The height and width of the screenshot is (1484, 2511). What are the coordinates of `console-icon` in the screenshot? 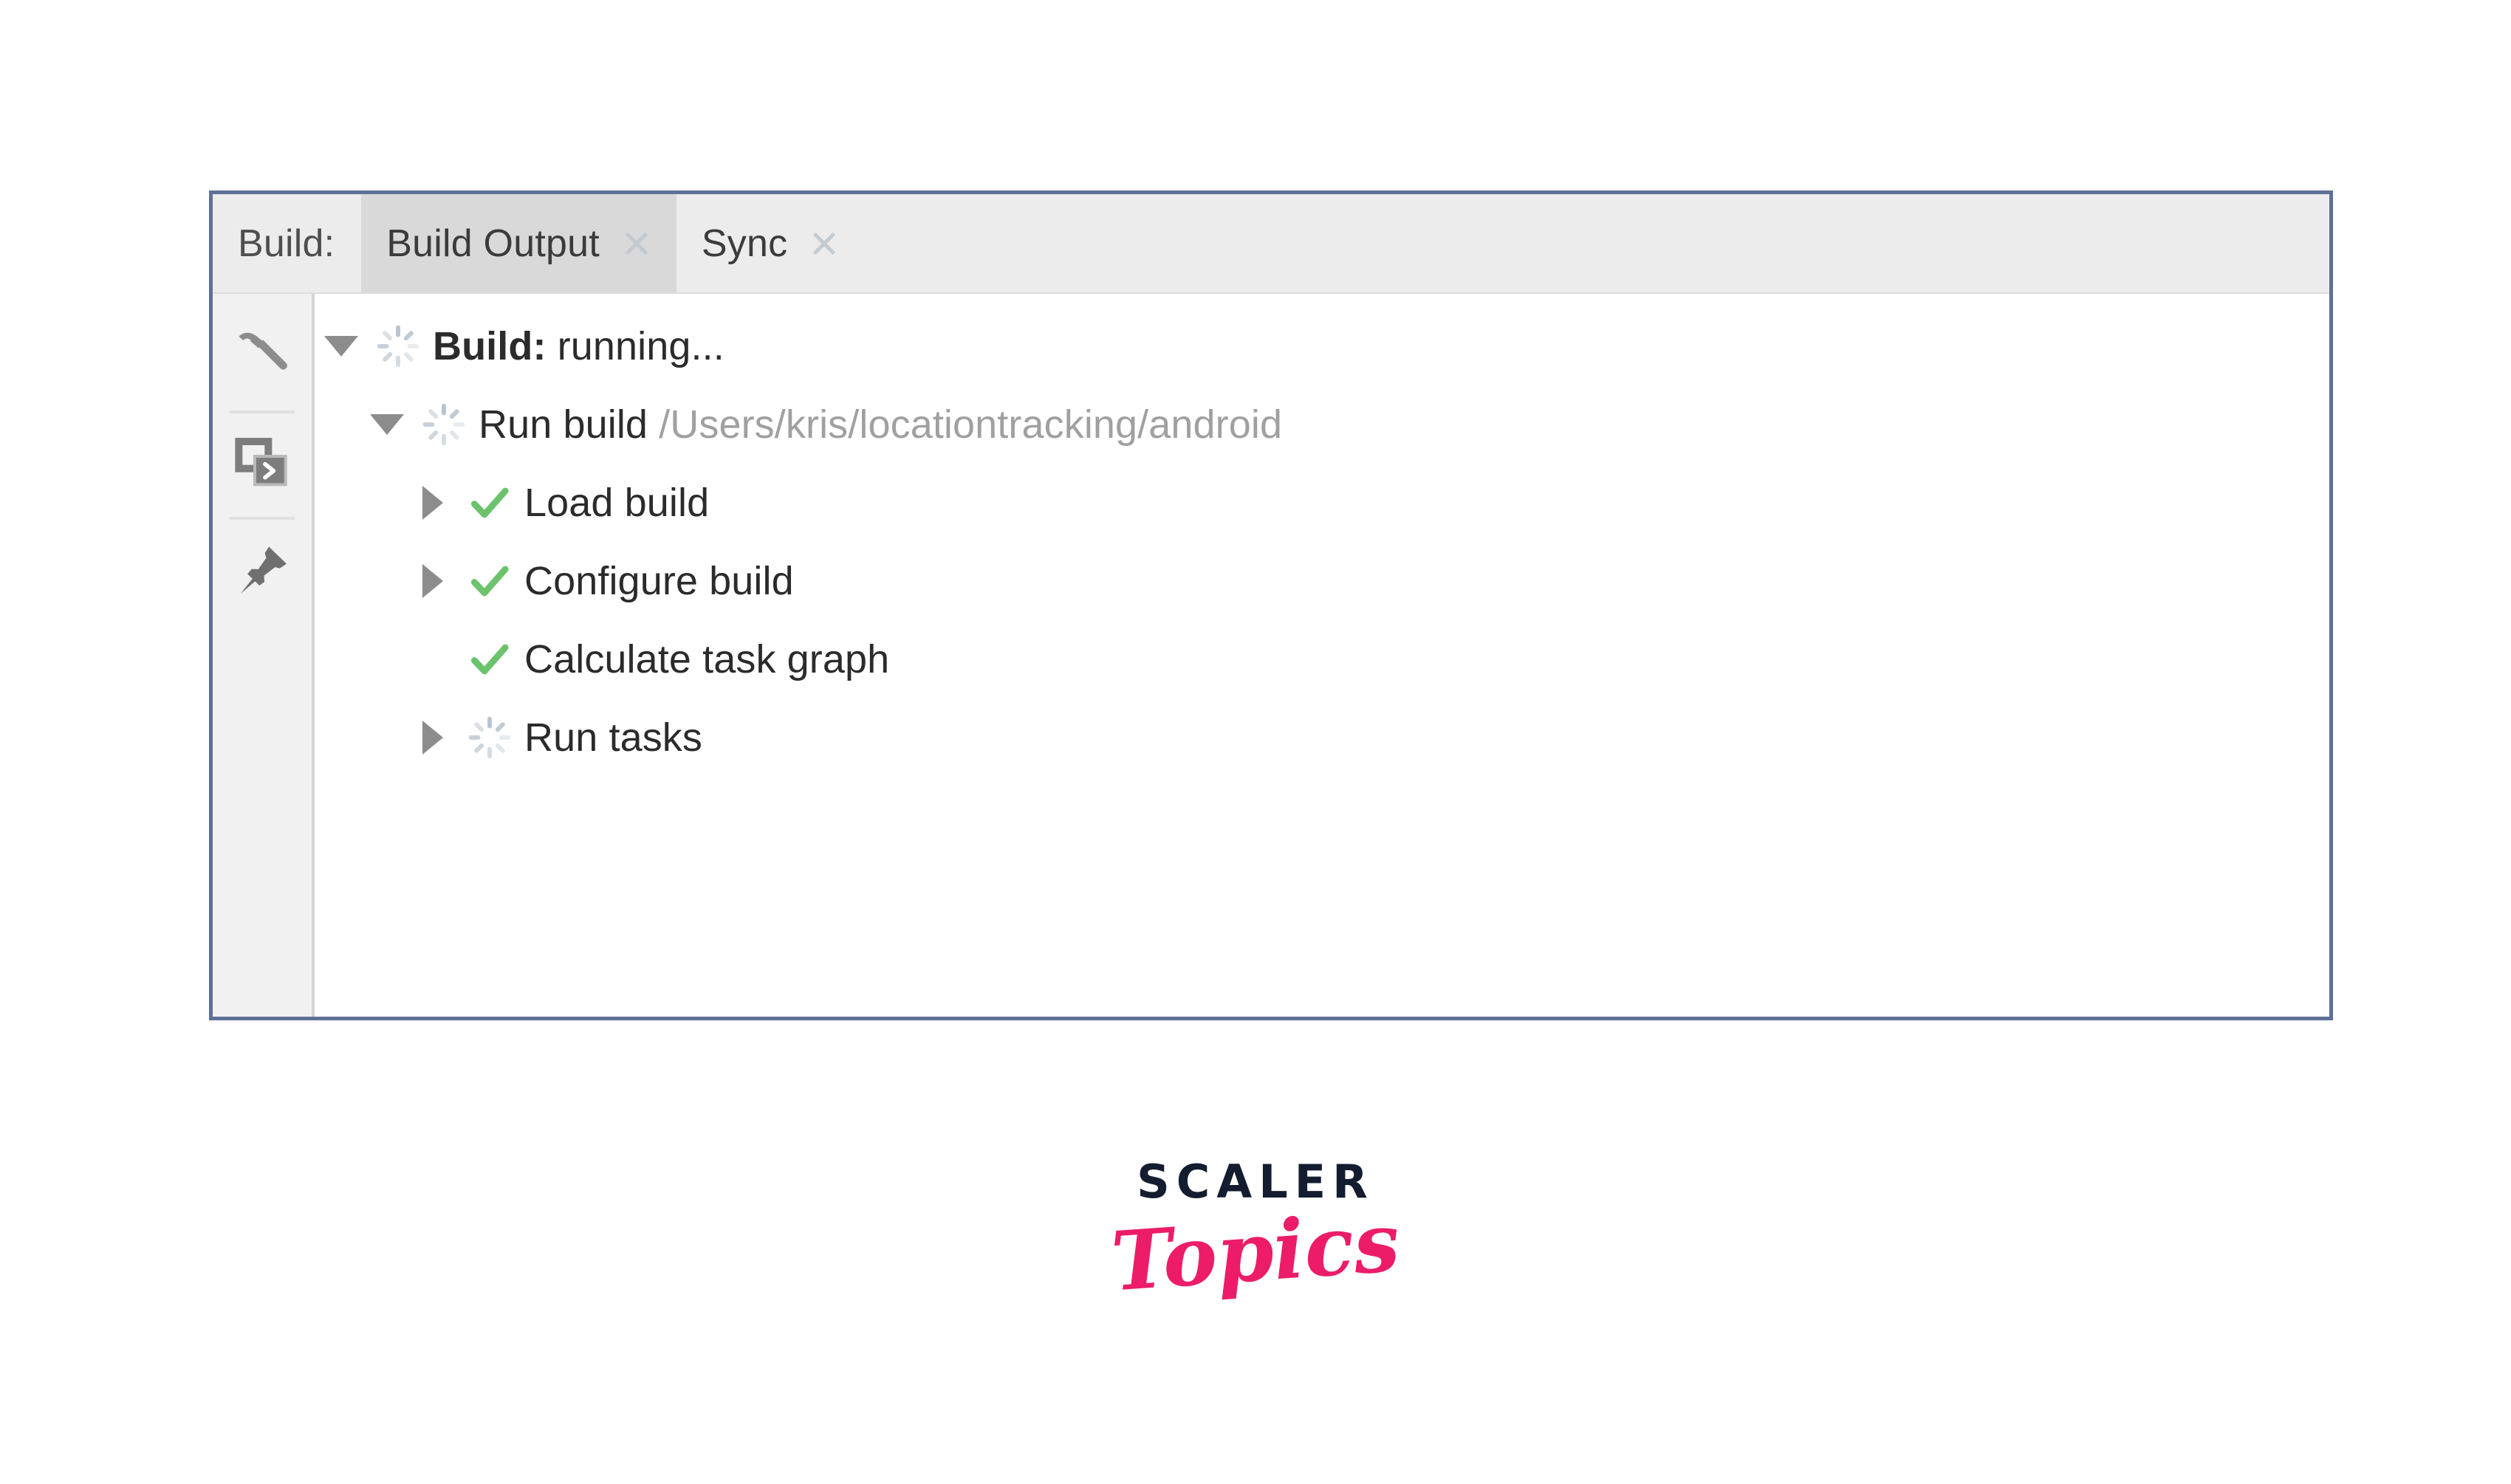 It's located at (263, 465).